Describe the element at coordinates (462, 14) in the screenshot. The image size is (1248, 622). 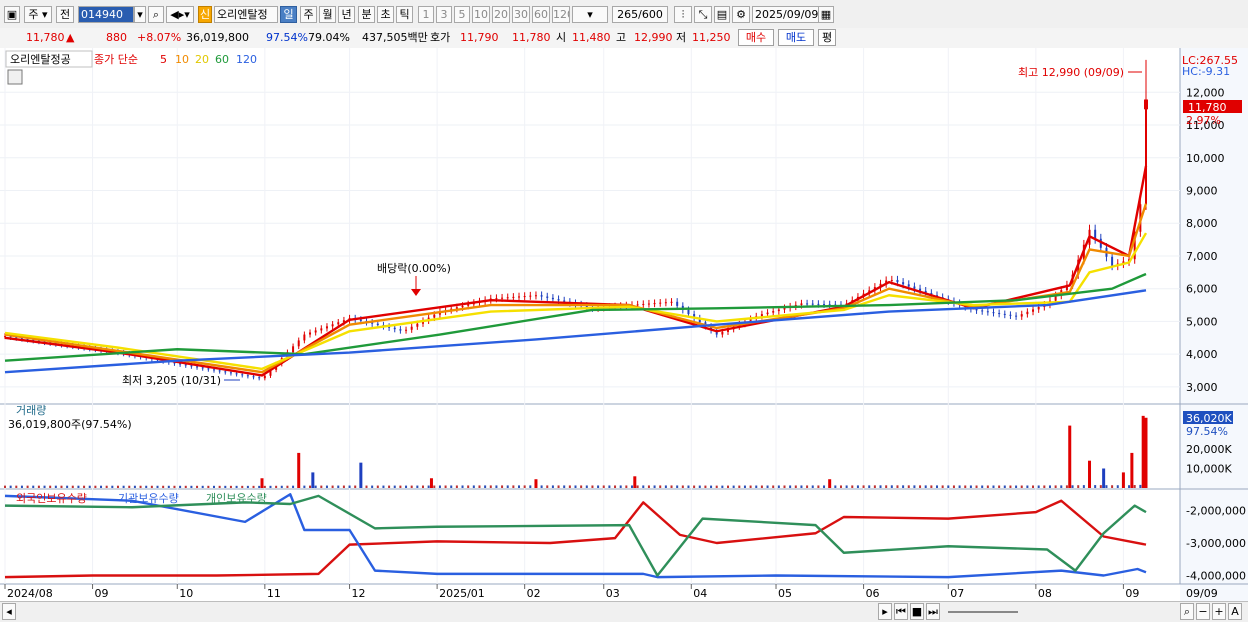
I see `tick-5: 5` at that location.